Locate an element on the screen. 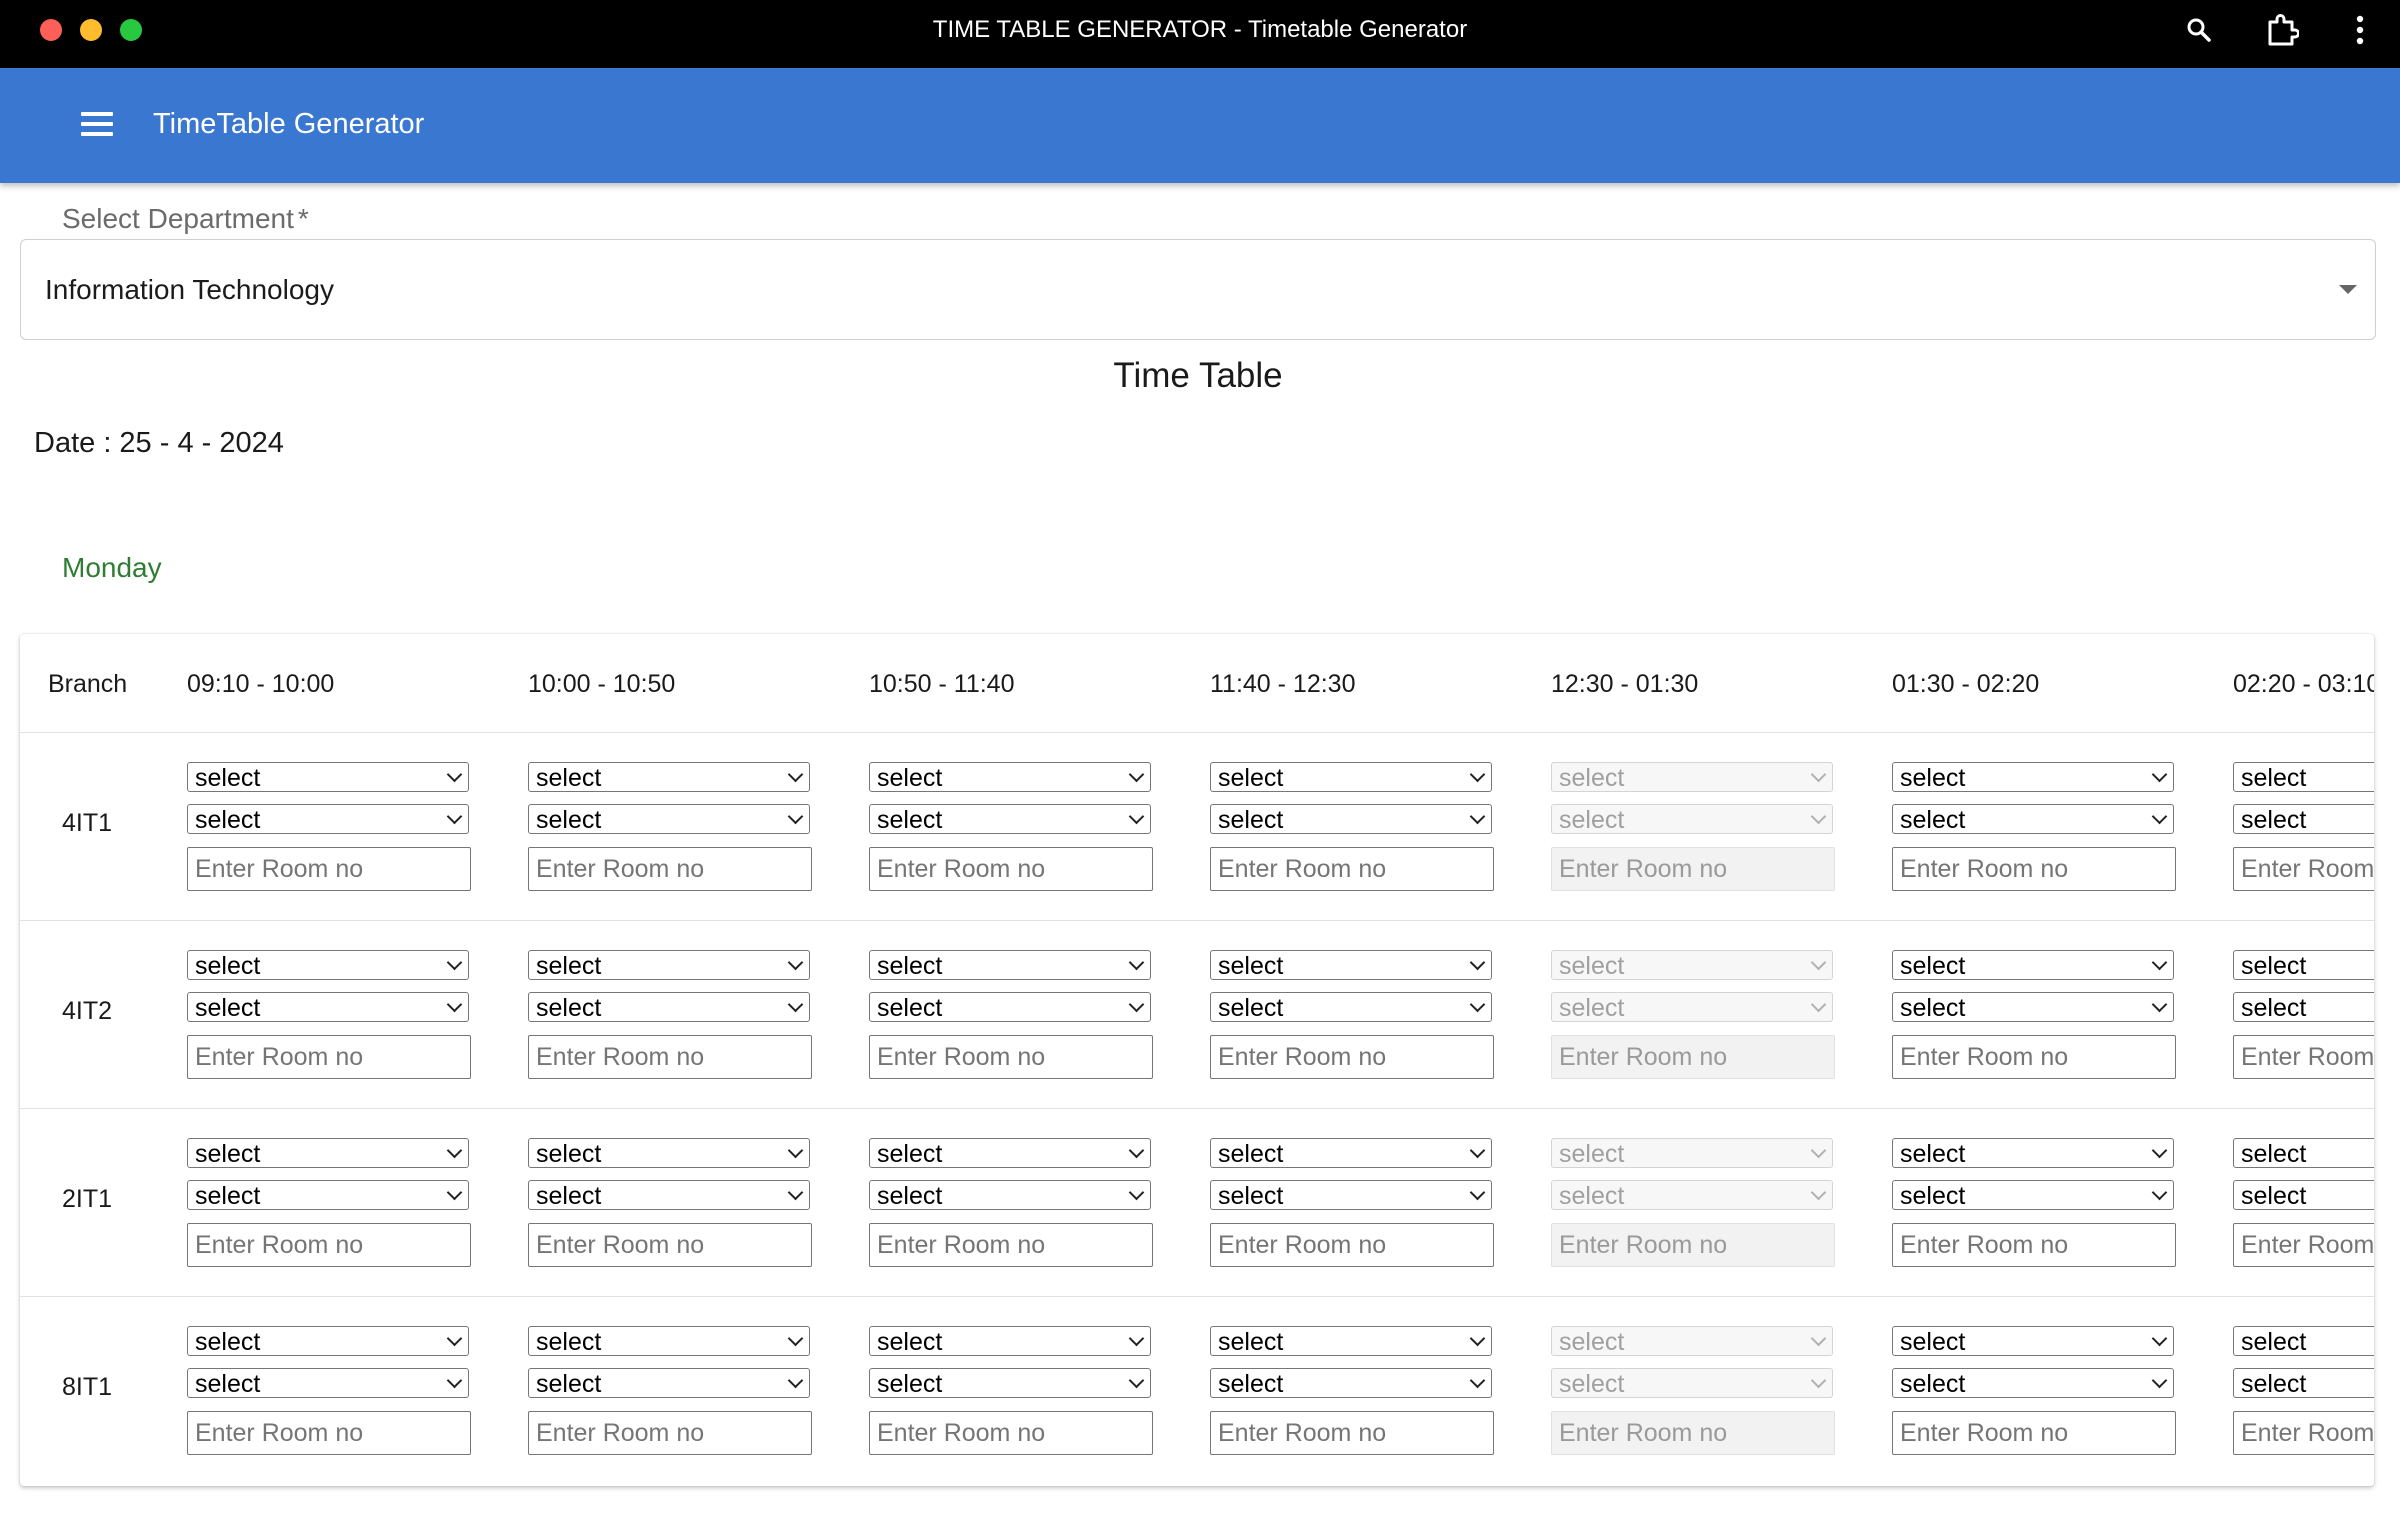  department-select: Information Technology is located at coordinates (1198, 289).